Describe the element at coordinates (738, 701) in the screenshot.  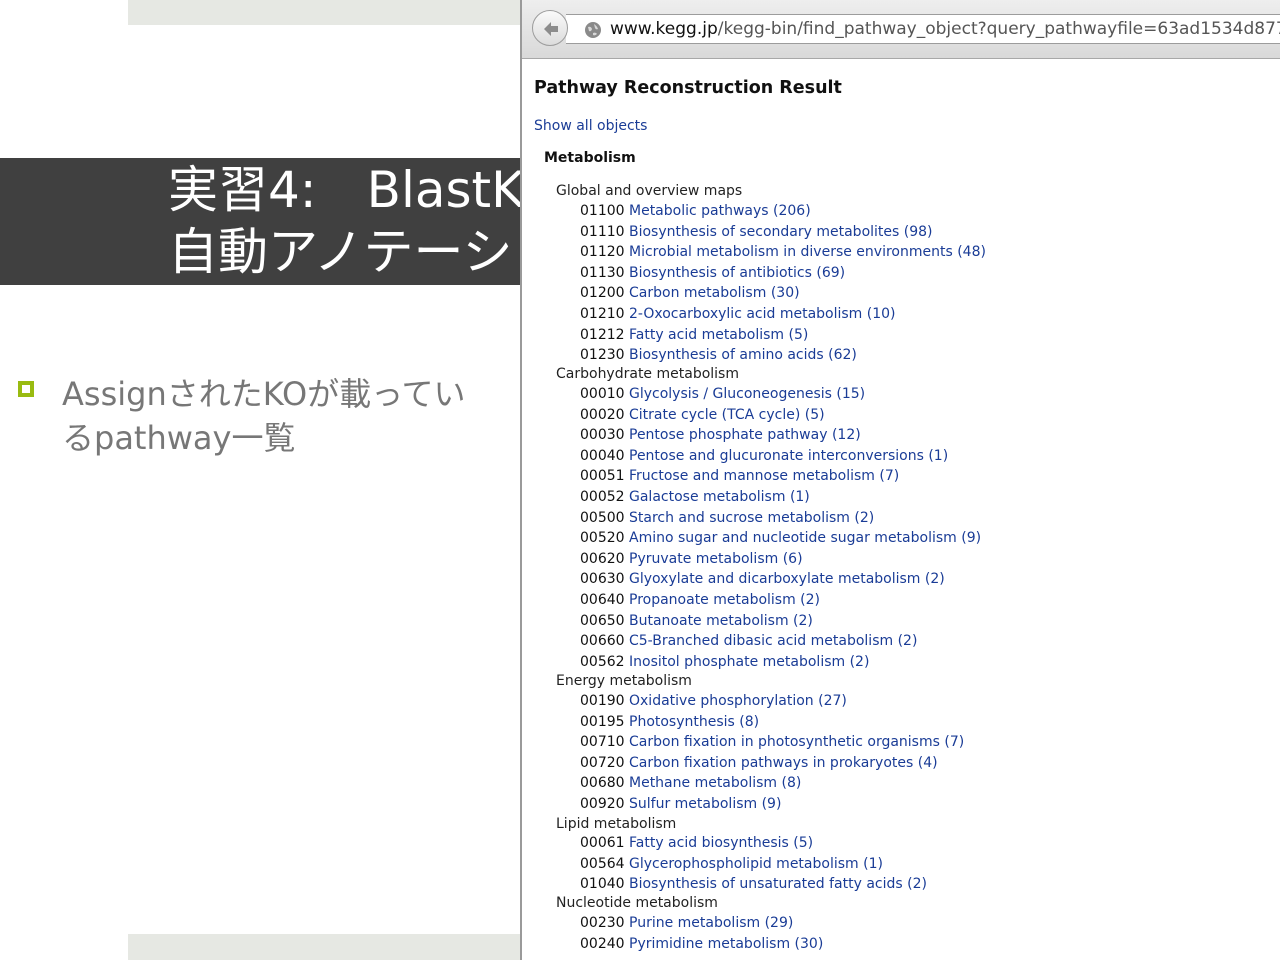
I see `pathway-link: Oxidative phosphorylation (27)` at that location.